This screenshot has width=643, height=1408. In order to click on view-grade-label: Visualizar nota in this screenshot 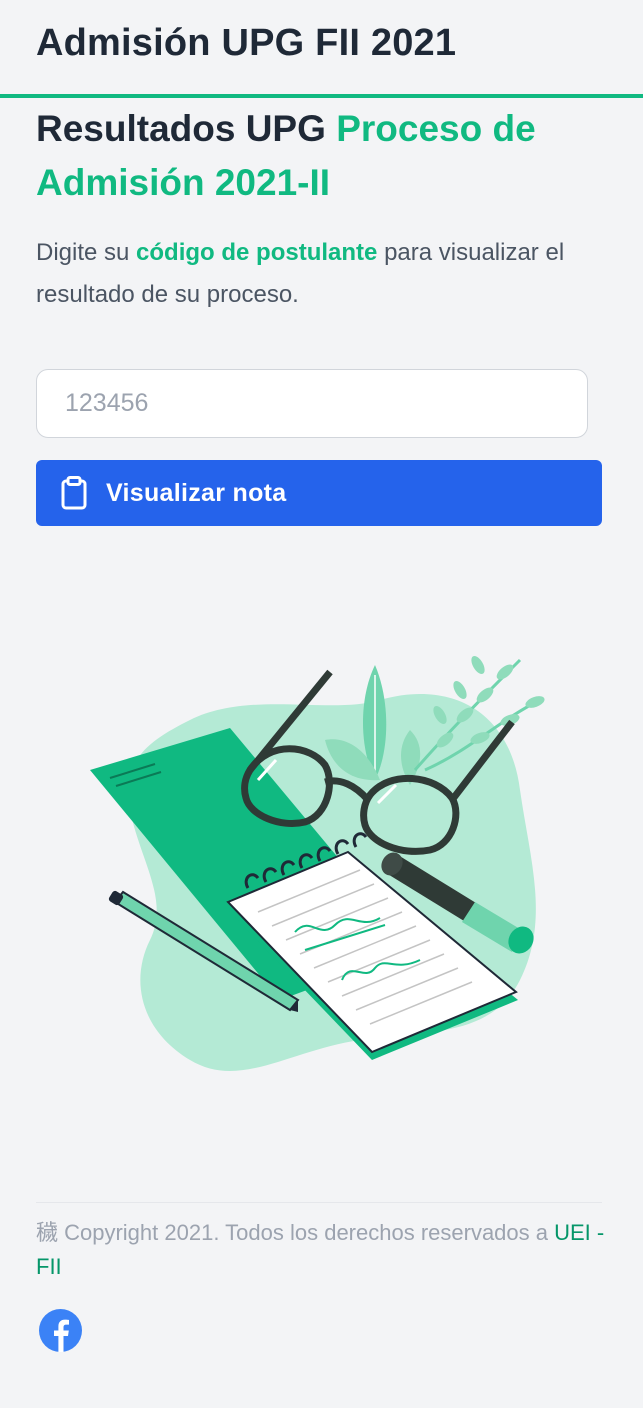, I will do `click(196, 492)`.